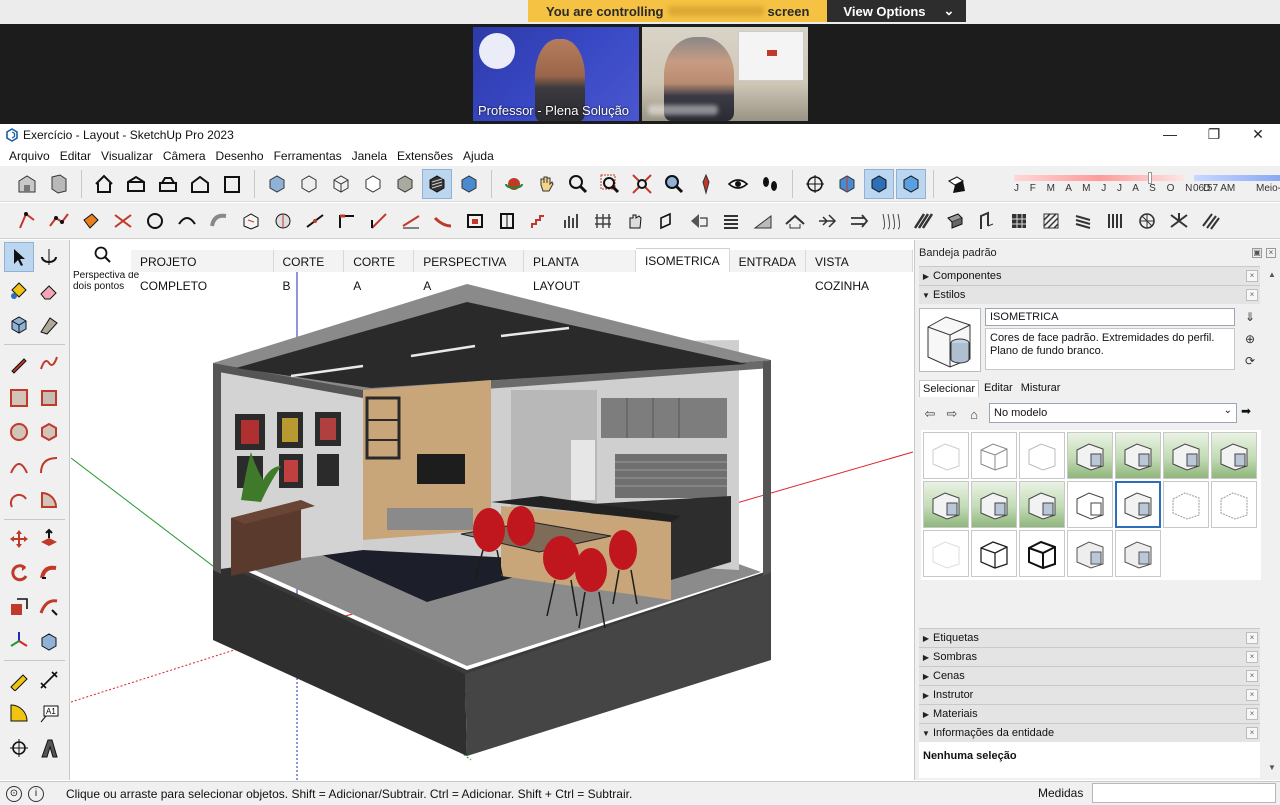 This screenshot has height=805, width=1280. What do you see at coordinates (437, 183) in the screenshot?
I see `shaded-textures-button` at bounding box center [437, 183].